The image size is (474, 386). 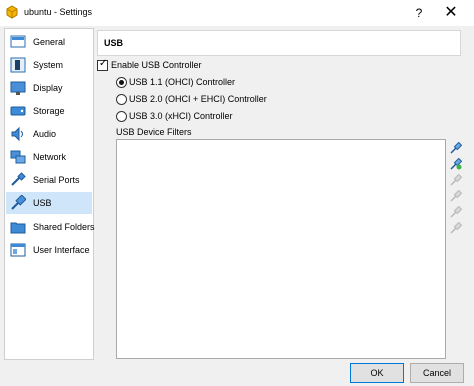 I want to click on usb-1-1-label: USB 1.1 (OHCI) Controller, so click(x=182, y=82).